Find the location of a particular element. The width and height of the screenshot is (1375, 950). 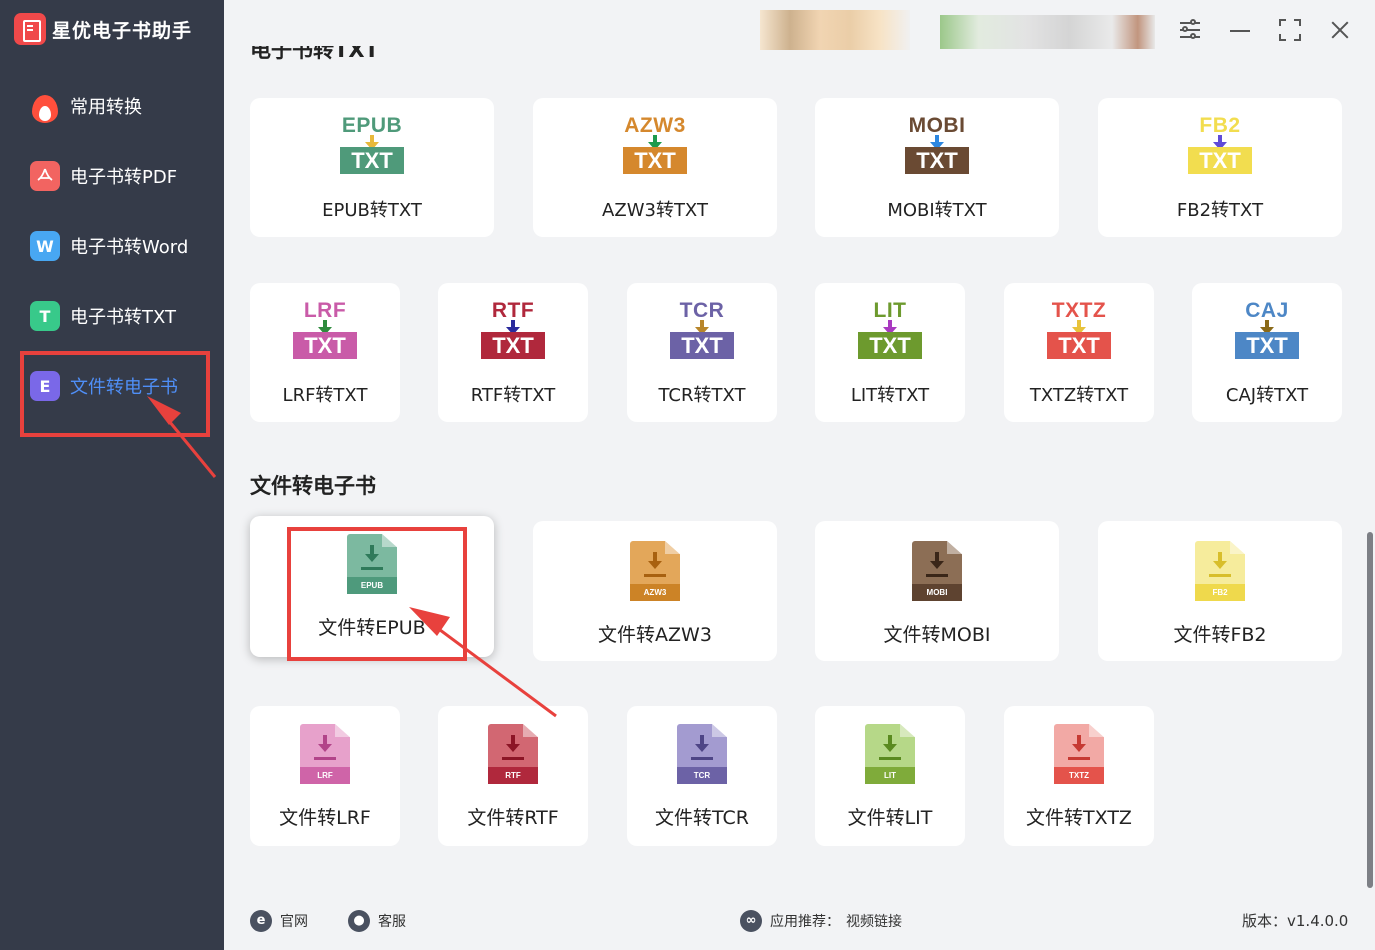

app-logo-icon is located at coordinates (30, 29).